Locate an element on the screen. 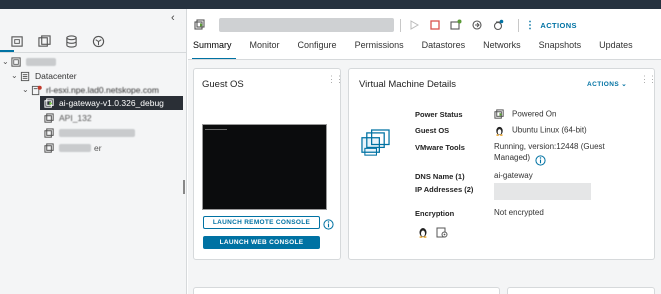 This screenshot has width=661, height=294. encryption-value: Not encrypted is located at coordinates (519, 212).